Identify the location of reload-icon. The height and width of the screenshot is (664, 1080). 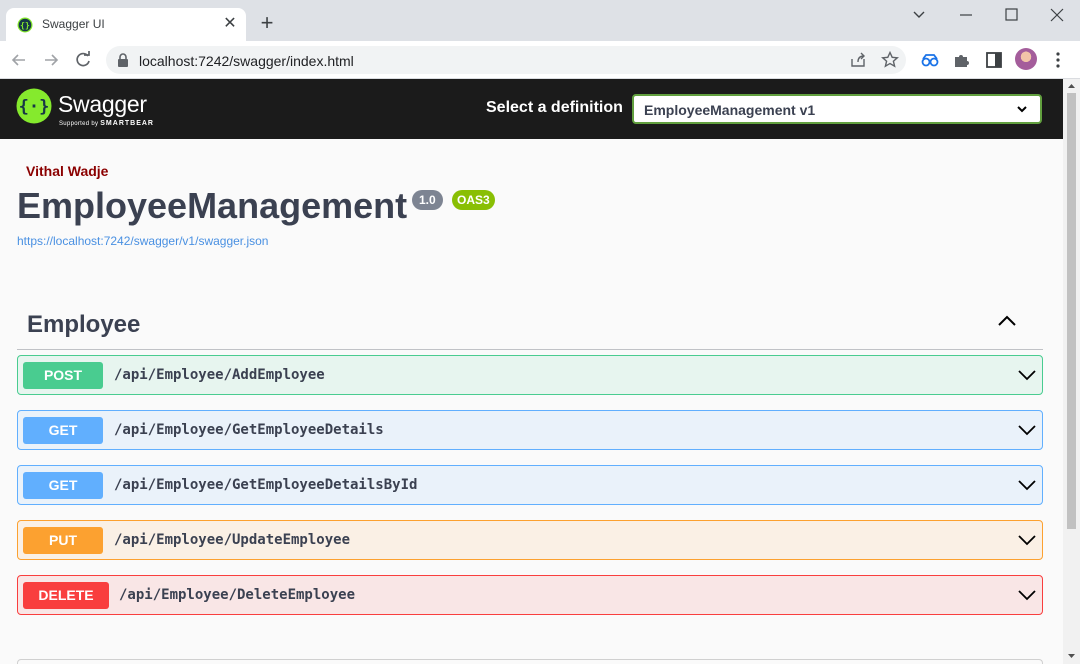
(83, 60).